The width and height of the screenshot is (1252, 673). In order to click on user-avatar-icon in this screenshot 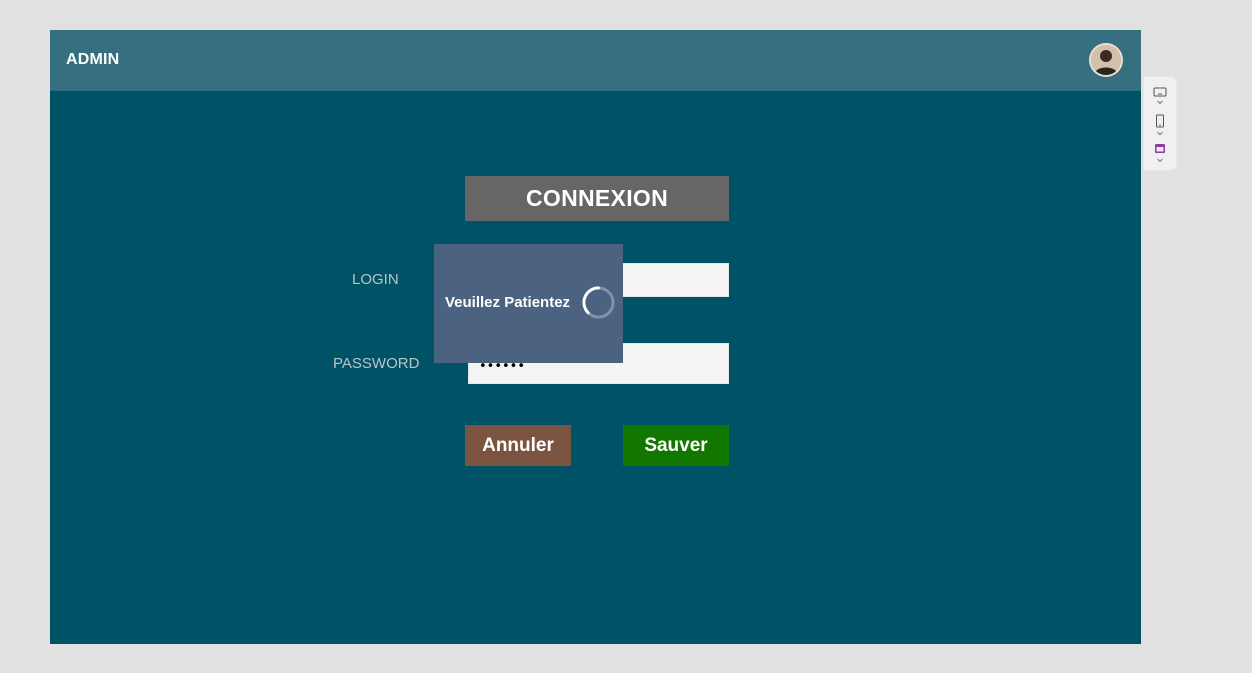, I will do `click(1106, 60)`.